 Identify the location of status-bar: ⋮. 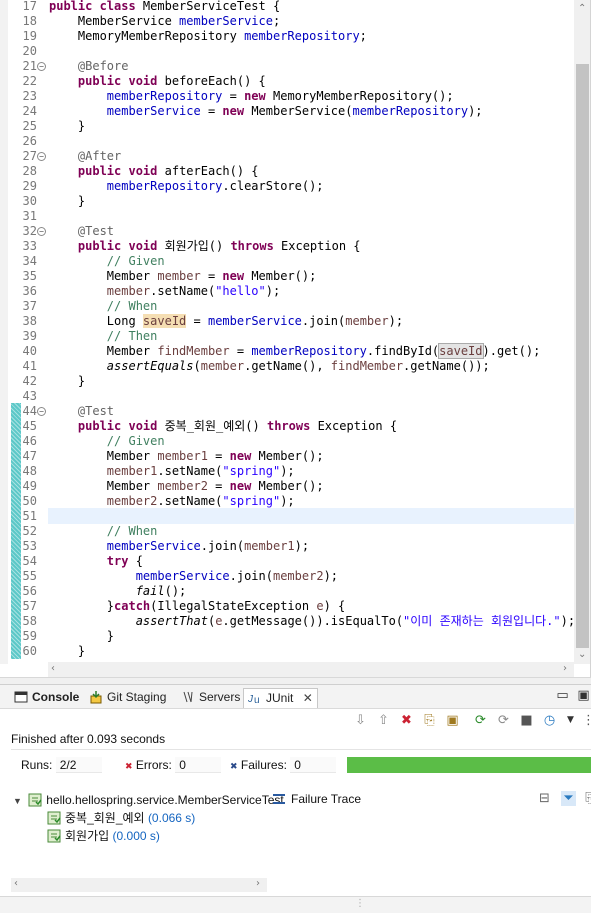
(295, 904).